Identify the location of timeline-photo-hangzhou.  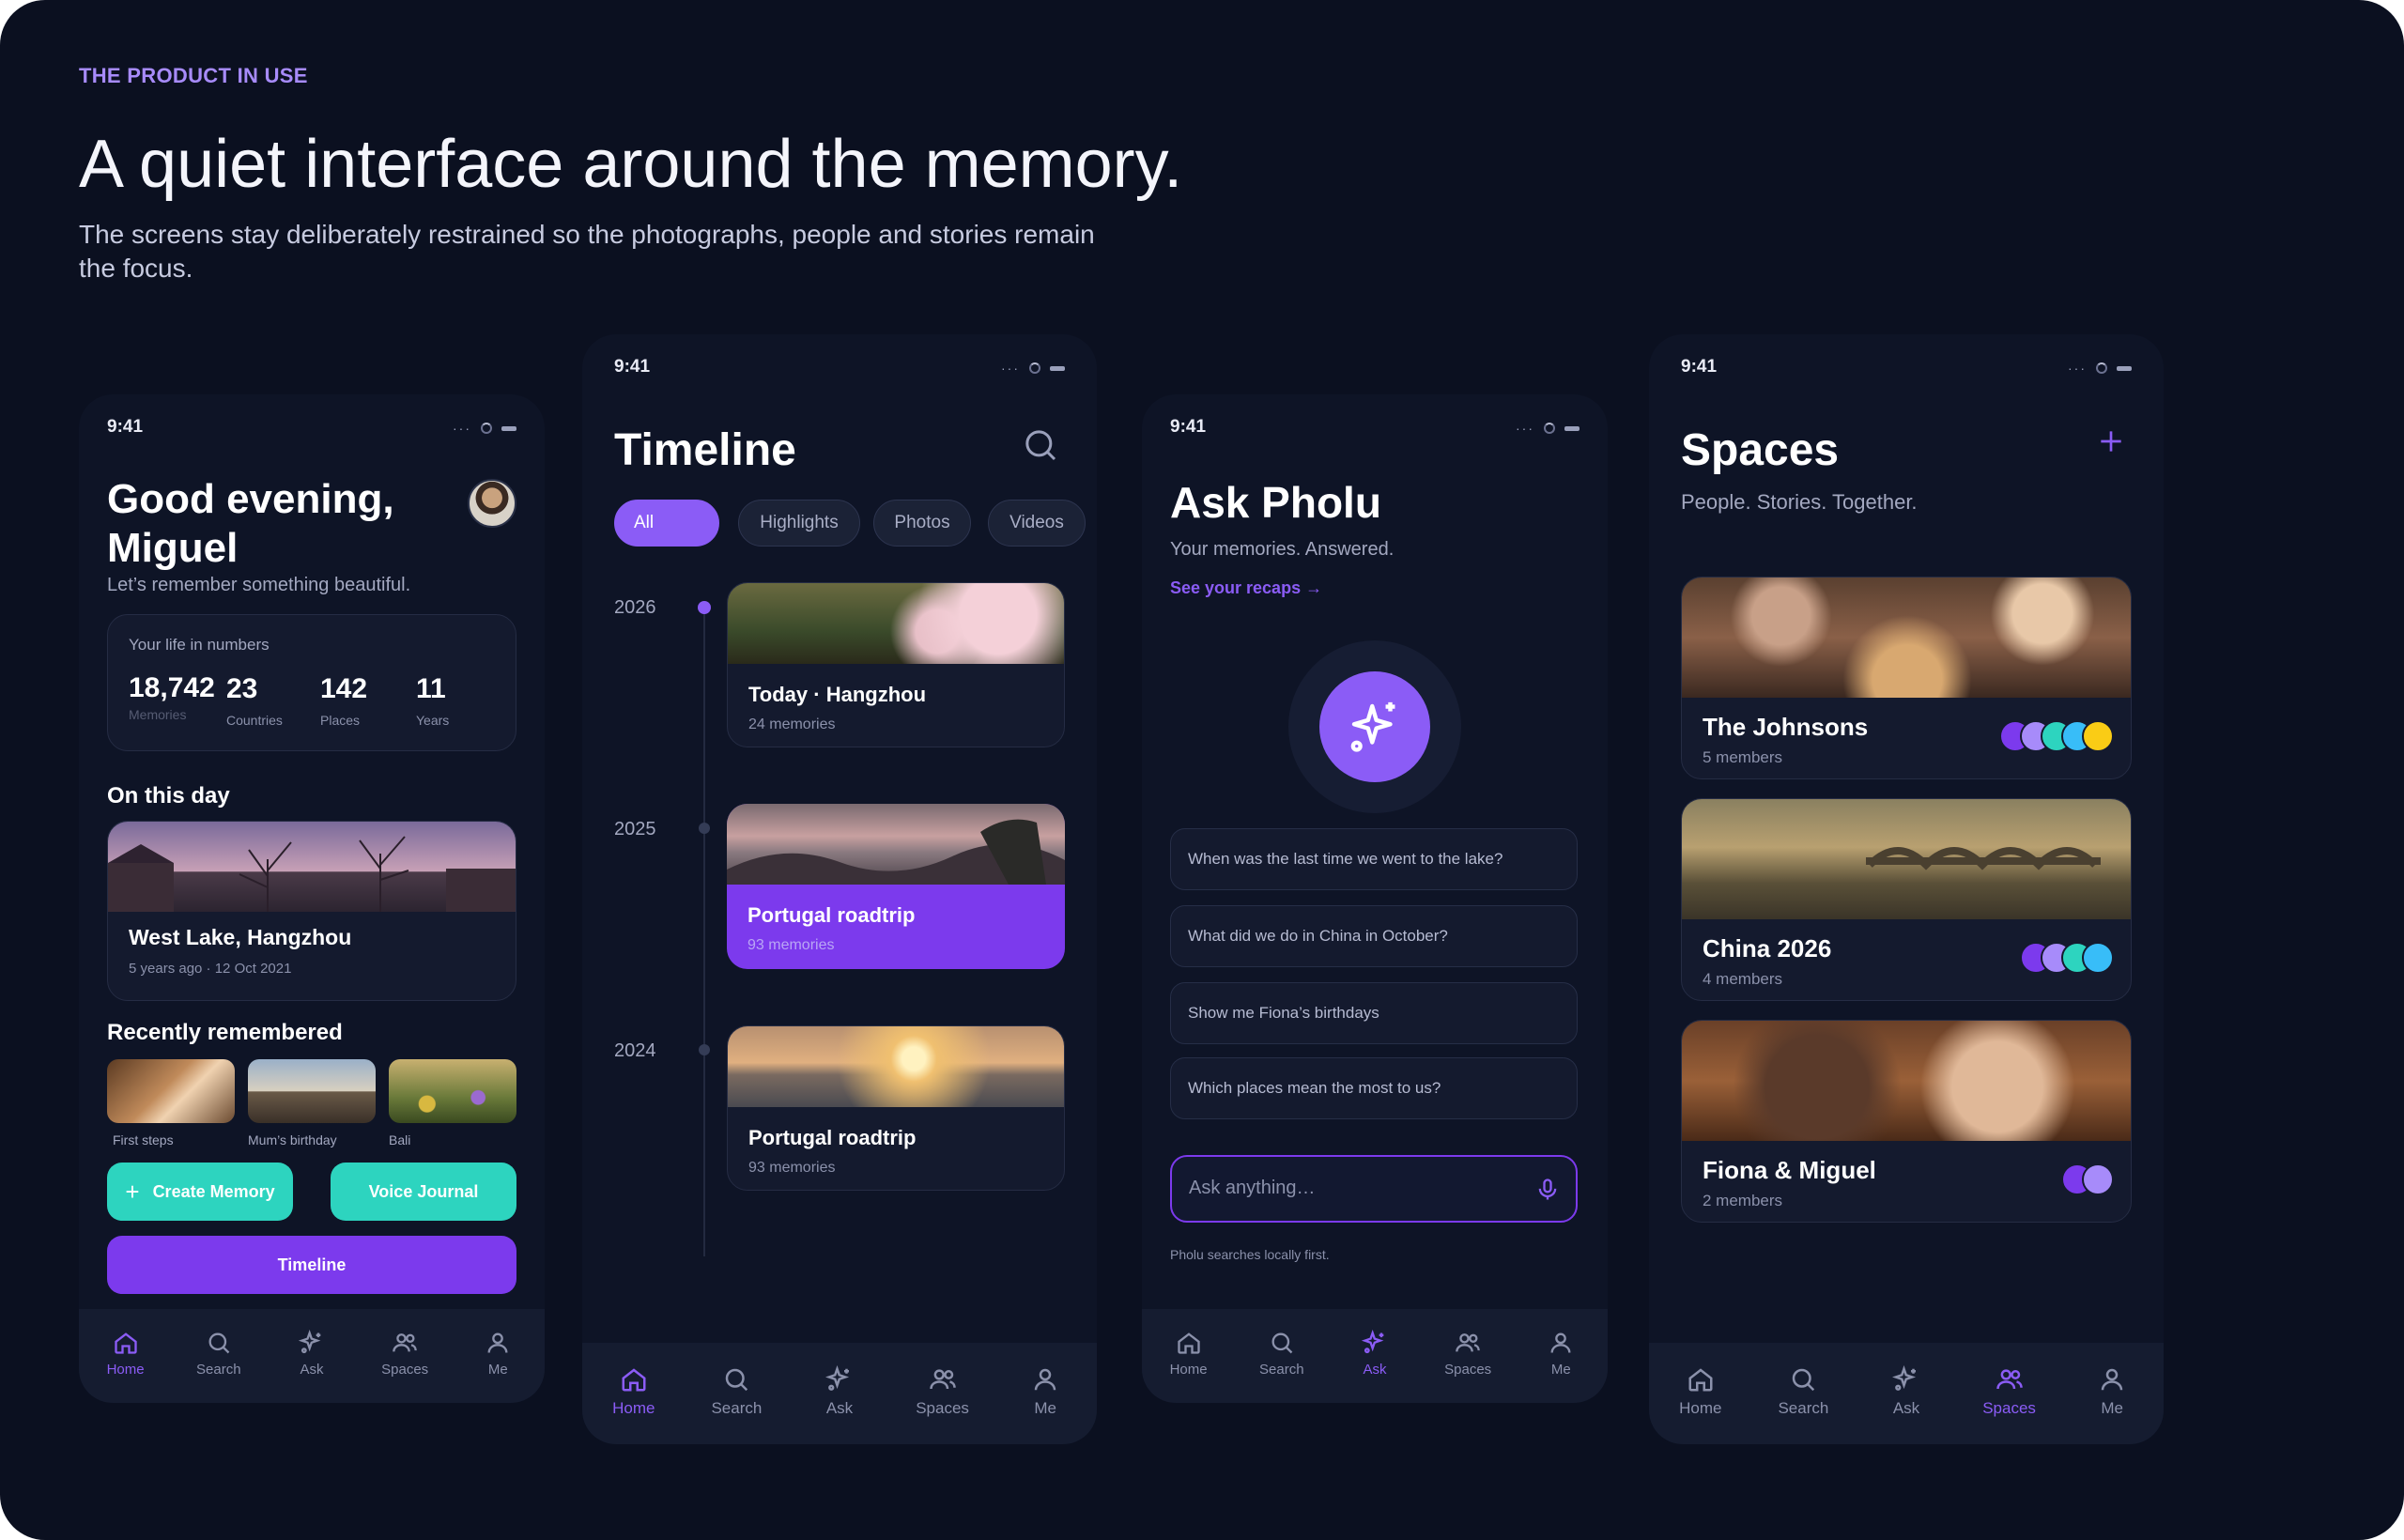
(896, 623).